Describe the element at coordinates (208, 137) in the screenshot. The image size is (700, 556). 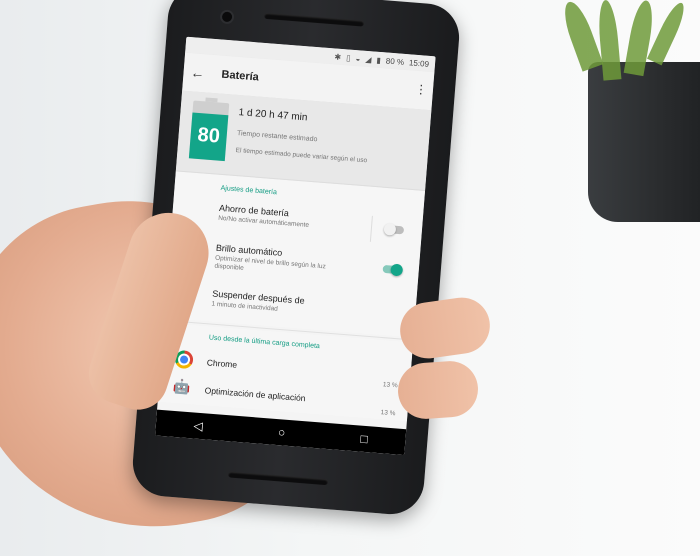
I see `battery-level-fill: 80` at that location.